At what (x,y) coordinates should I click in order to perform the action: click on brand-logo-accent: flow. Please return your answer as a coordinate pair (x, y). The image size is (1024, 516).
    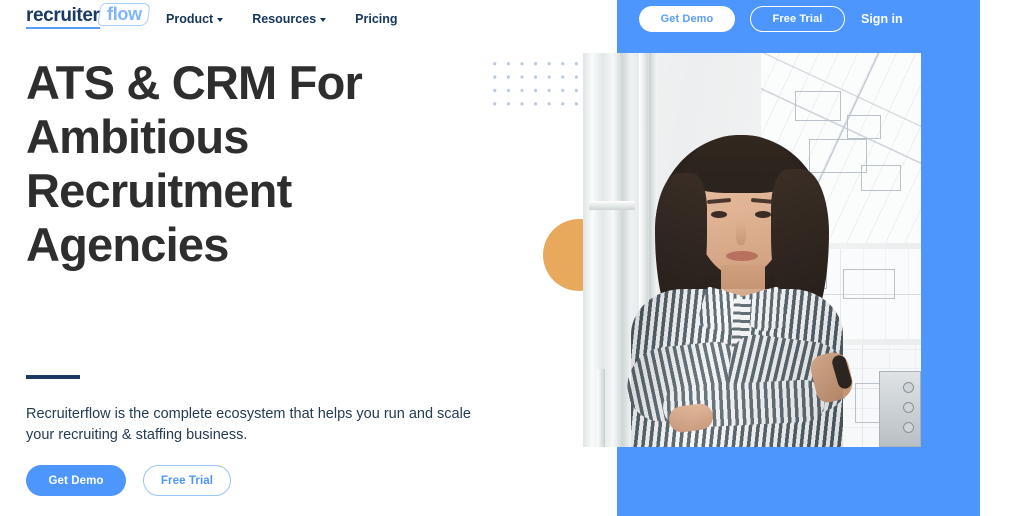
    Looking at the image, I should click on (124, 14).